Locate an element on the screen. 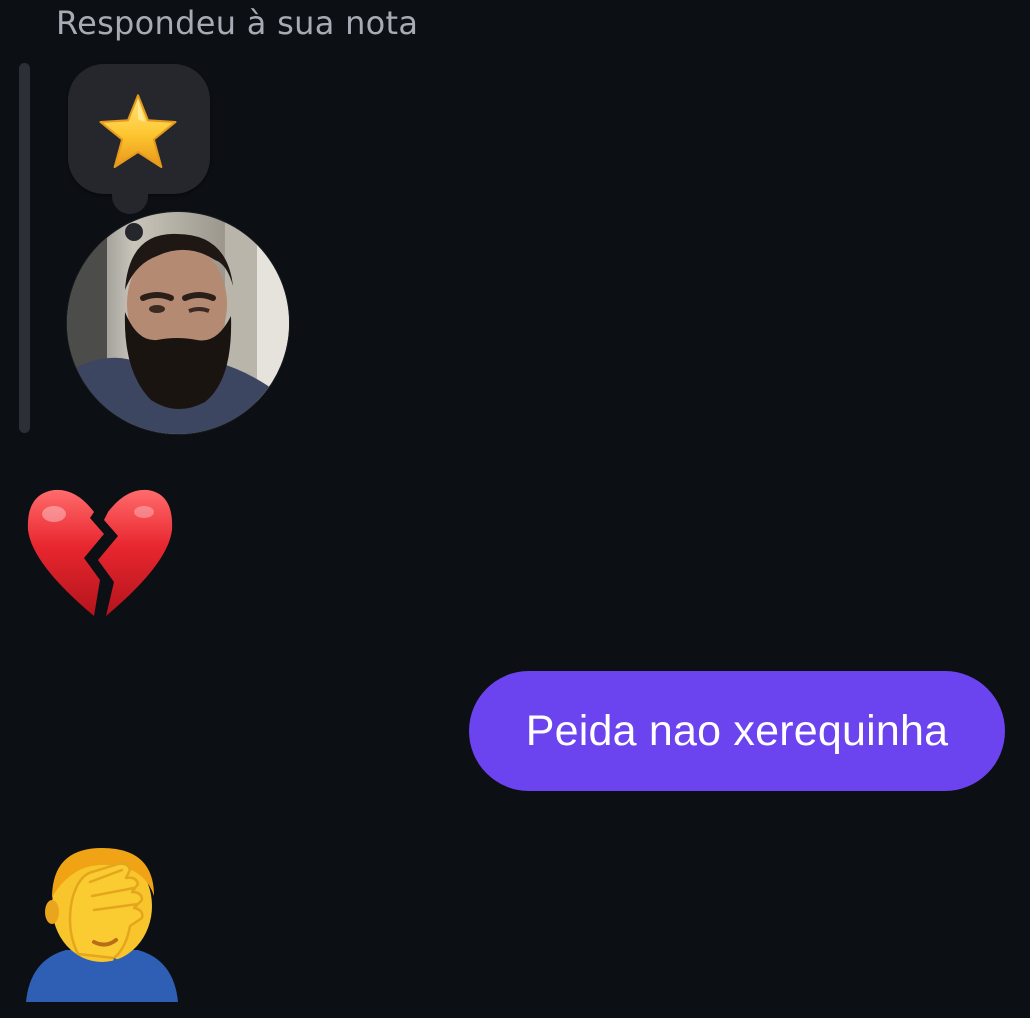  note-bubble-dot is located at coordinates (134, 232).